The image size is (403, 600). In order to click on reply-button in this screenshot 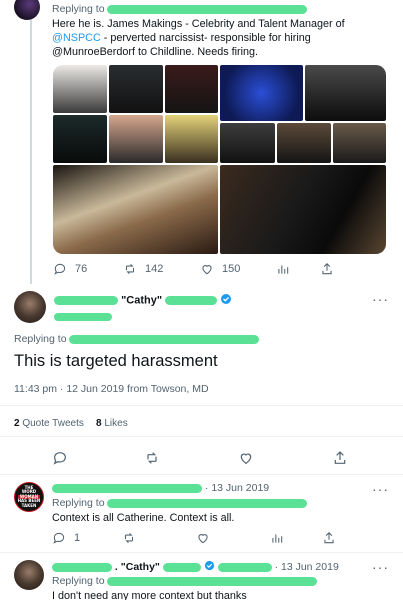, I will do `click(60, 458)`.